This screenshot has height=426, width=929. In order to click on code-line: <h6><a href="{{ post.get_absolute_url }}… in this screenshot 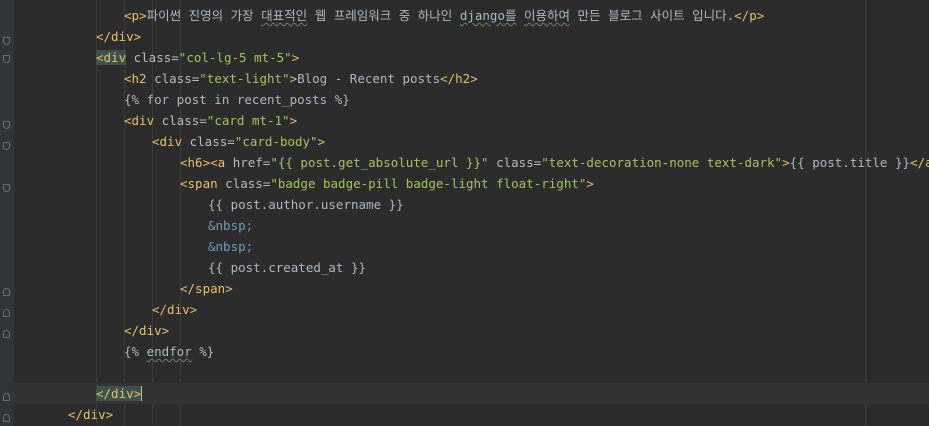, I will do `click(471, 162)`.